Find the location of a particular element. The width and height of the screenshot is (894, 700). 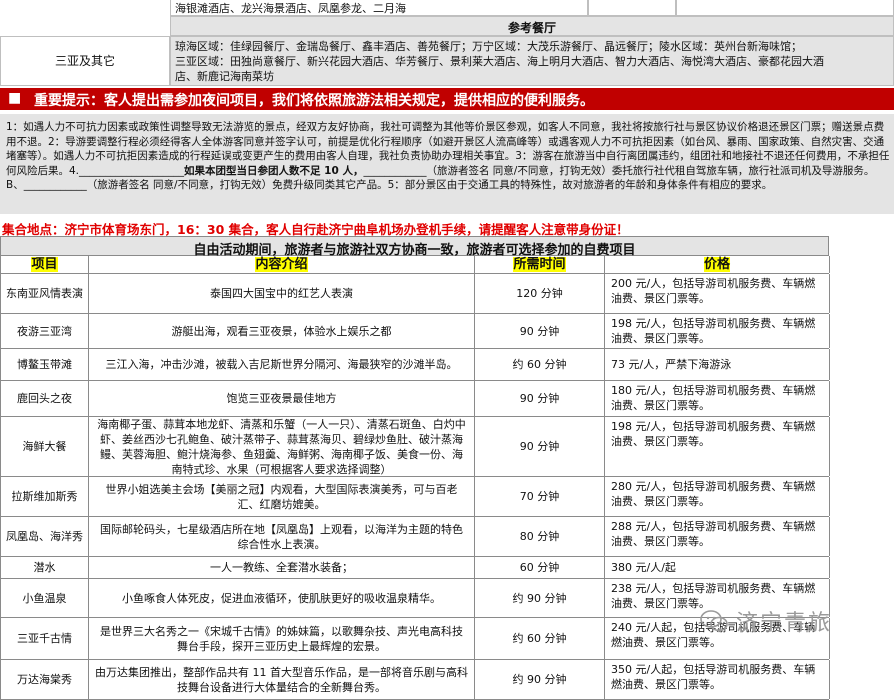

region-label-cell: 三亚及其它 is located at coordinates (85, 61).